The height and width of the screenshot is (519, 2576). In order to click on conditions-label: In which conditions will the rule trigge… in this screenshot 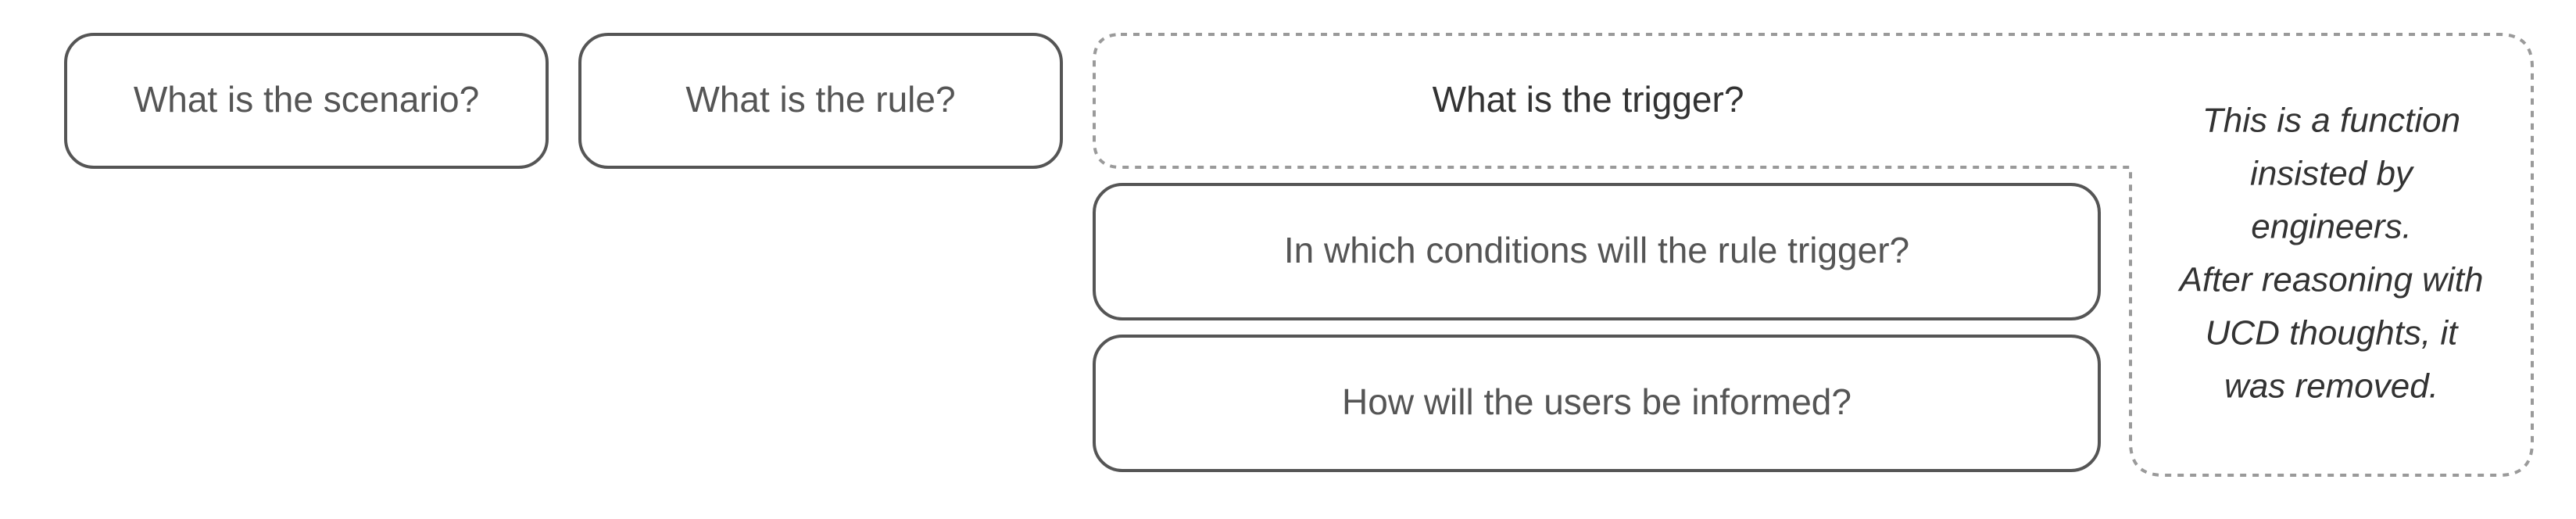, I will do `click(1596, 250)`.